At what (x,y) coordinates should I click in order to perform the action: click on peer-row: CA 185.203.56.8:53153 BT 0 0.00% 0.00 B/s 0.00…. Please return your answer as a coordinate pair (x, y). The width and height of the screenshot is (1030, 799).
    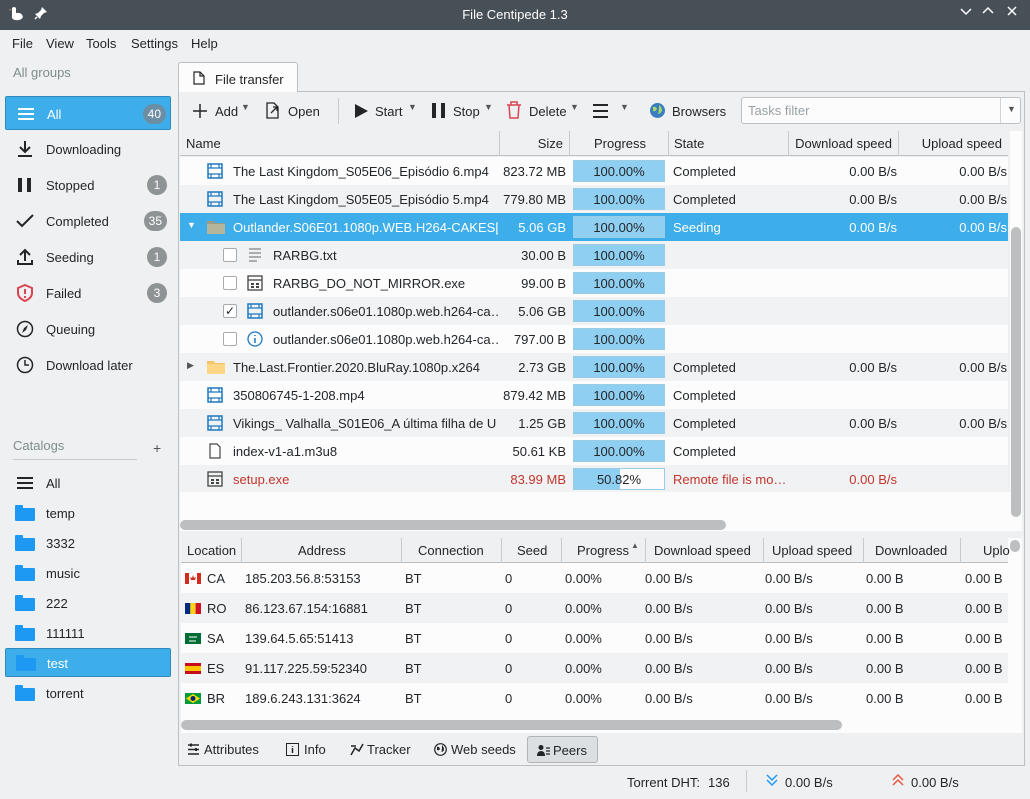
    Looking at the image, I should click on (594, 578).